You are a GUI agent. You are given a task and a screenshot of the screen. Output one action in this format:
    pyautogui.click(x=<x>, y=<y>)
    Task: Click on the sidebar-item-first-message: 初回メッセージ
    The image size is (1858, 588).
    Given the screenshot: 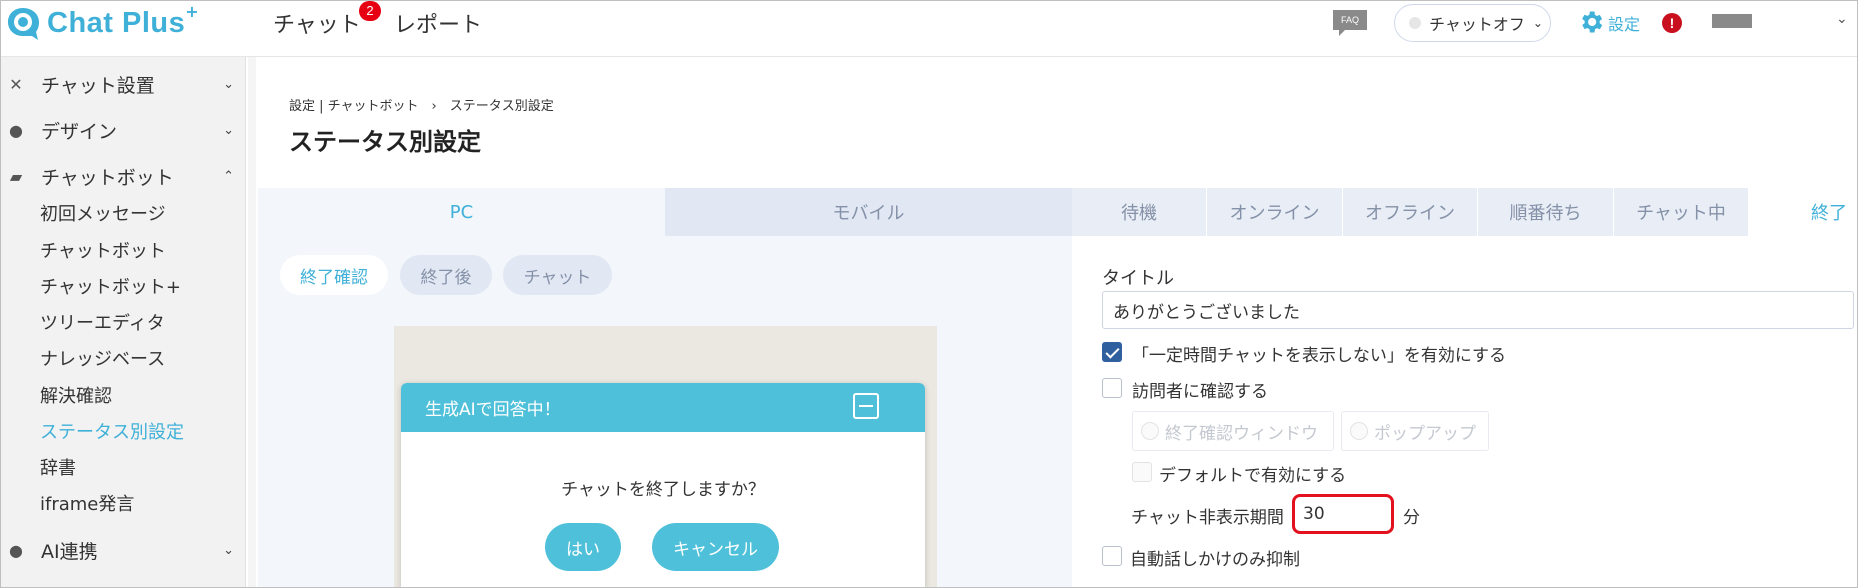 What is the action you would take?
    pyautogui.click(x=103, y=213)
    